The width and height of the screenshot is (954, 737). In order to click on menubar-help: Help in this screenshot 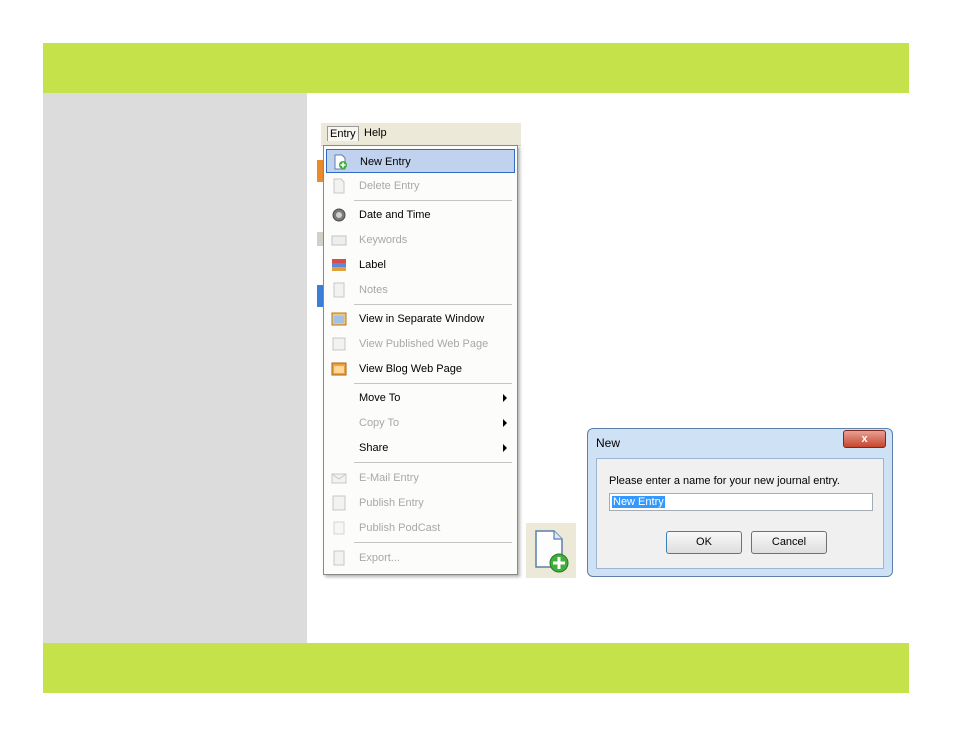, I will do `click(375, 133)`.